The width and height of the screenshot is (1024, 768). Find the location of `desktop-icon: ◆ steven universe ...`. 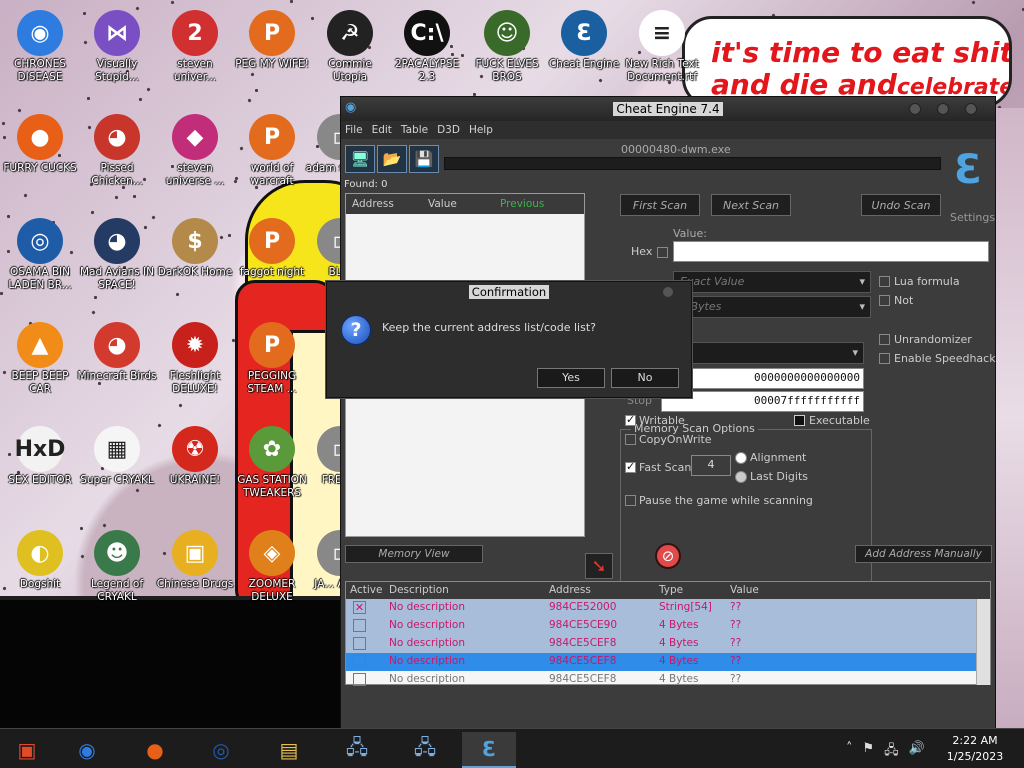

desktop-icon: ◆ steven universe ... is located at coordinates (195, 149).